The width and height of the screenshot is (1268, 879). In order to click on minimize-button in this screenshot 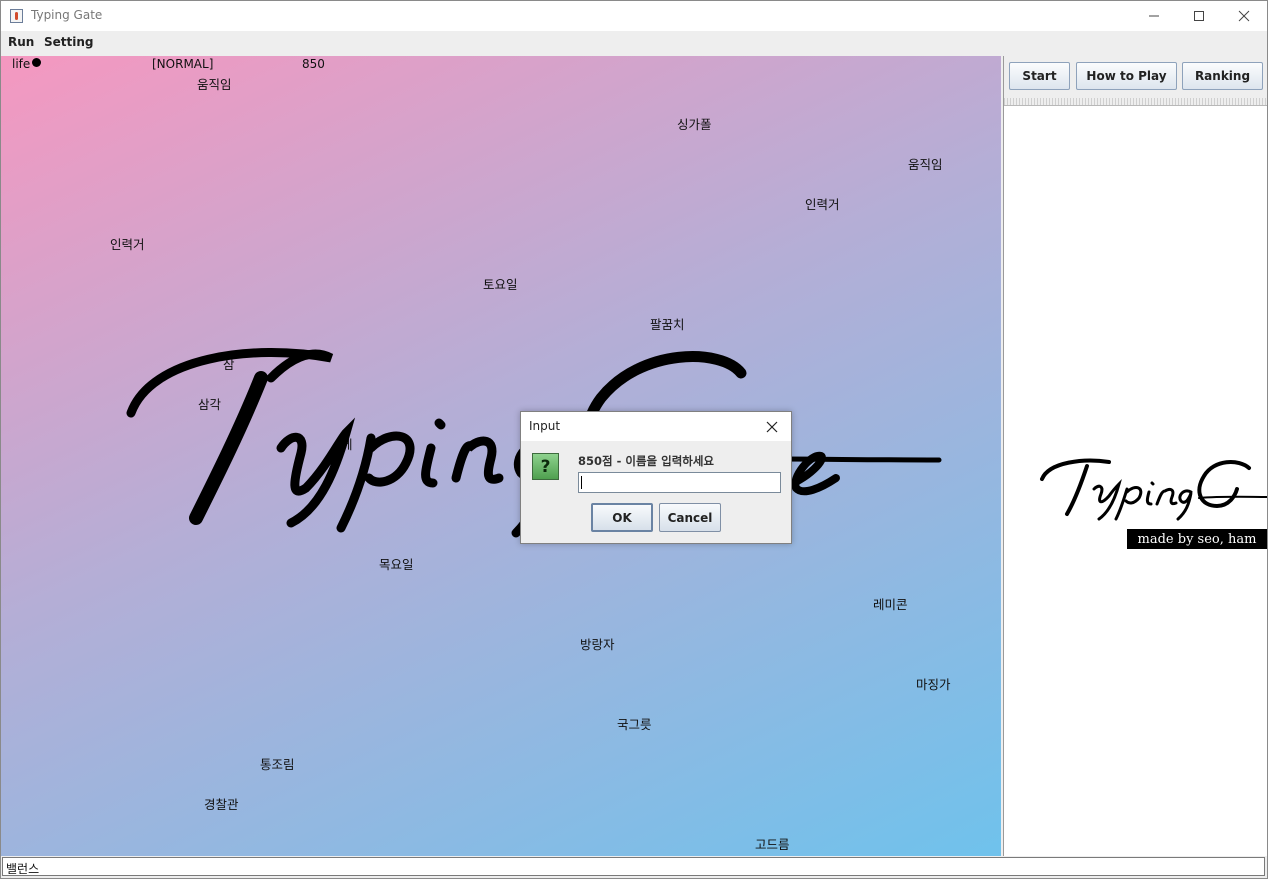, I will do `click(1153, 16)`.